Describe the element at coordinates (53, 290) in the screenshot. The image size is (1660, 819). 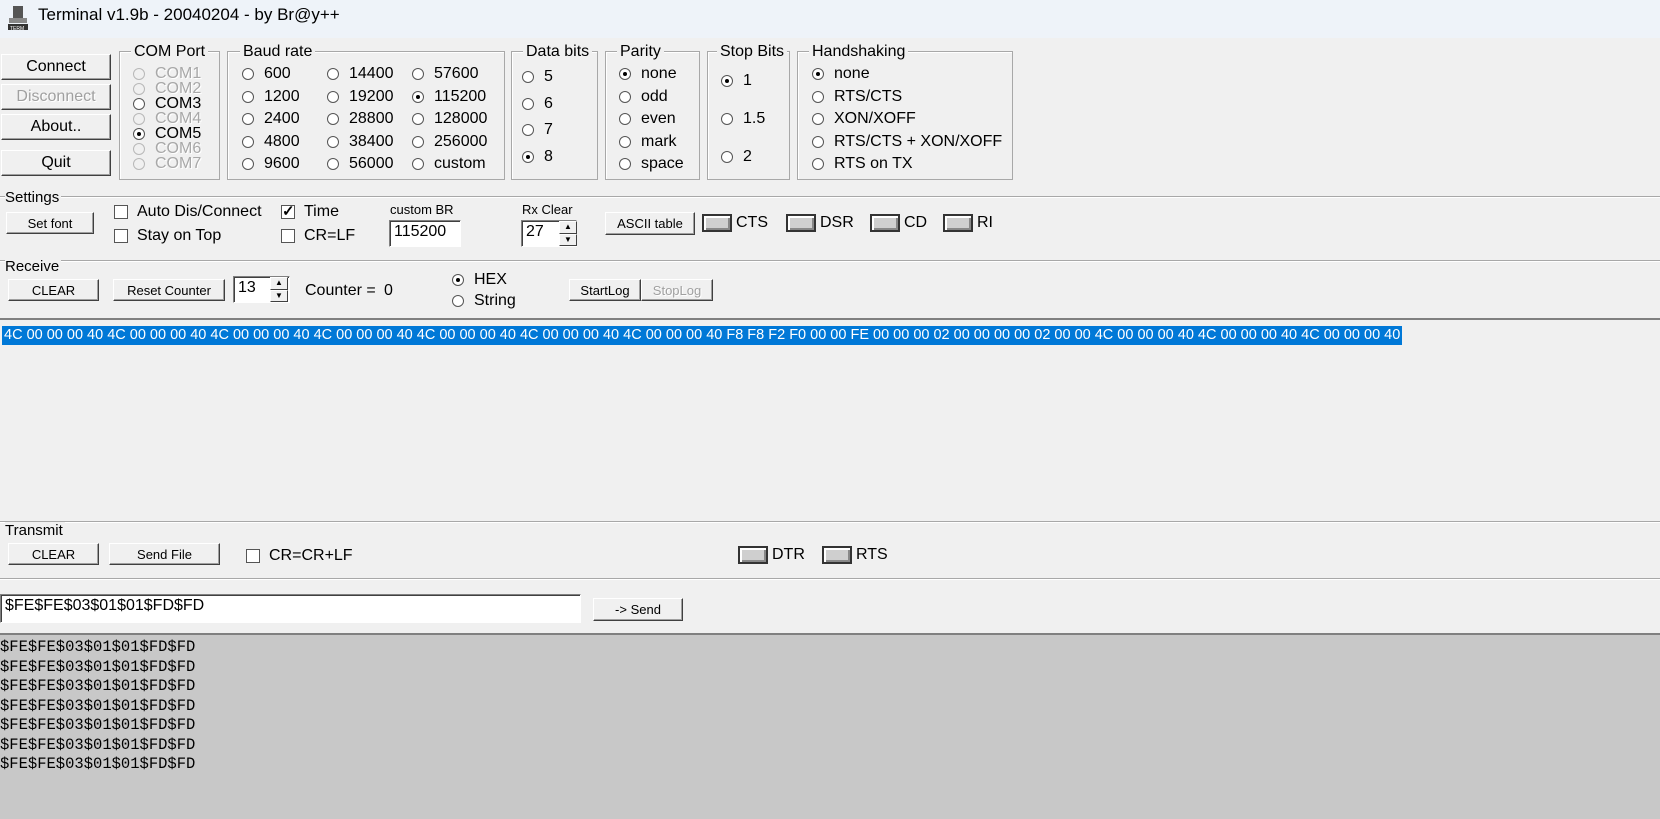
I see `receive-clear-button: CLEAR` at that location.